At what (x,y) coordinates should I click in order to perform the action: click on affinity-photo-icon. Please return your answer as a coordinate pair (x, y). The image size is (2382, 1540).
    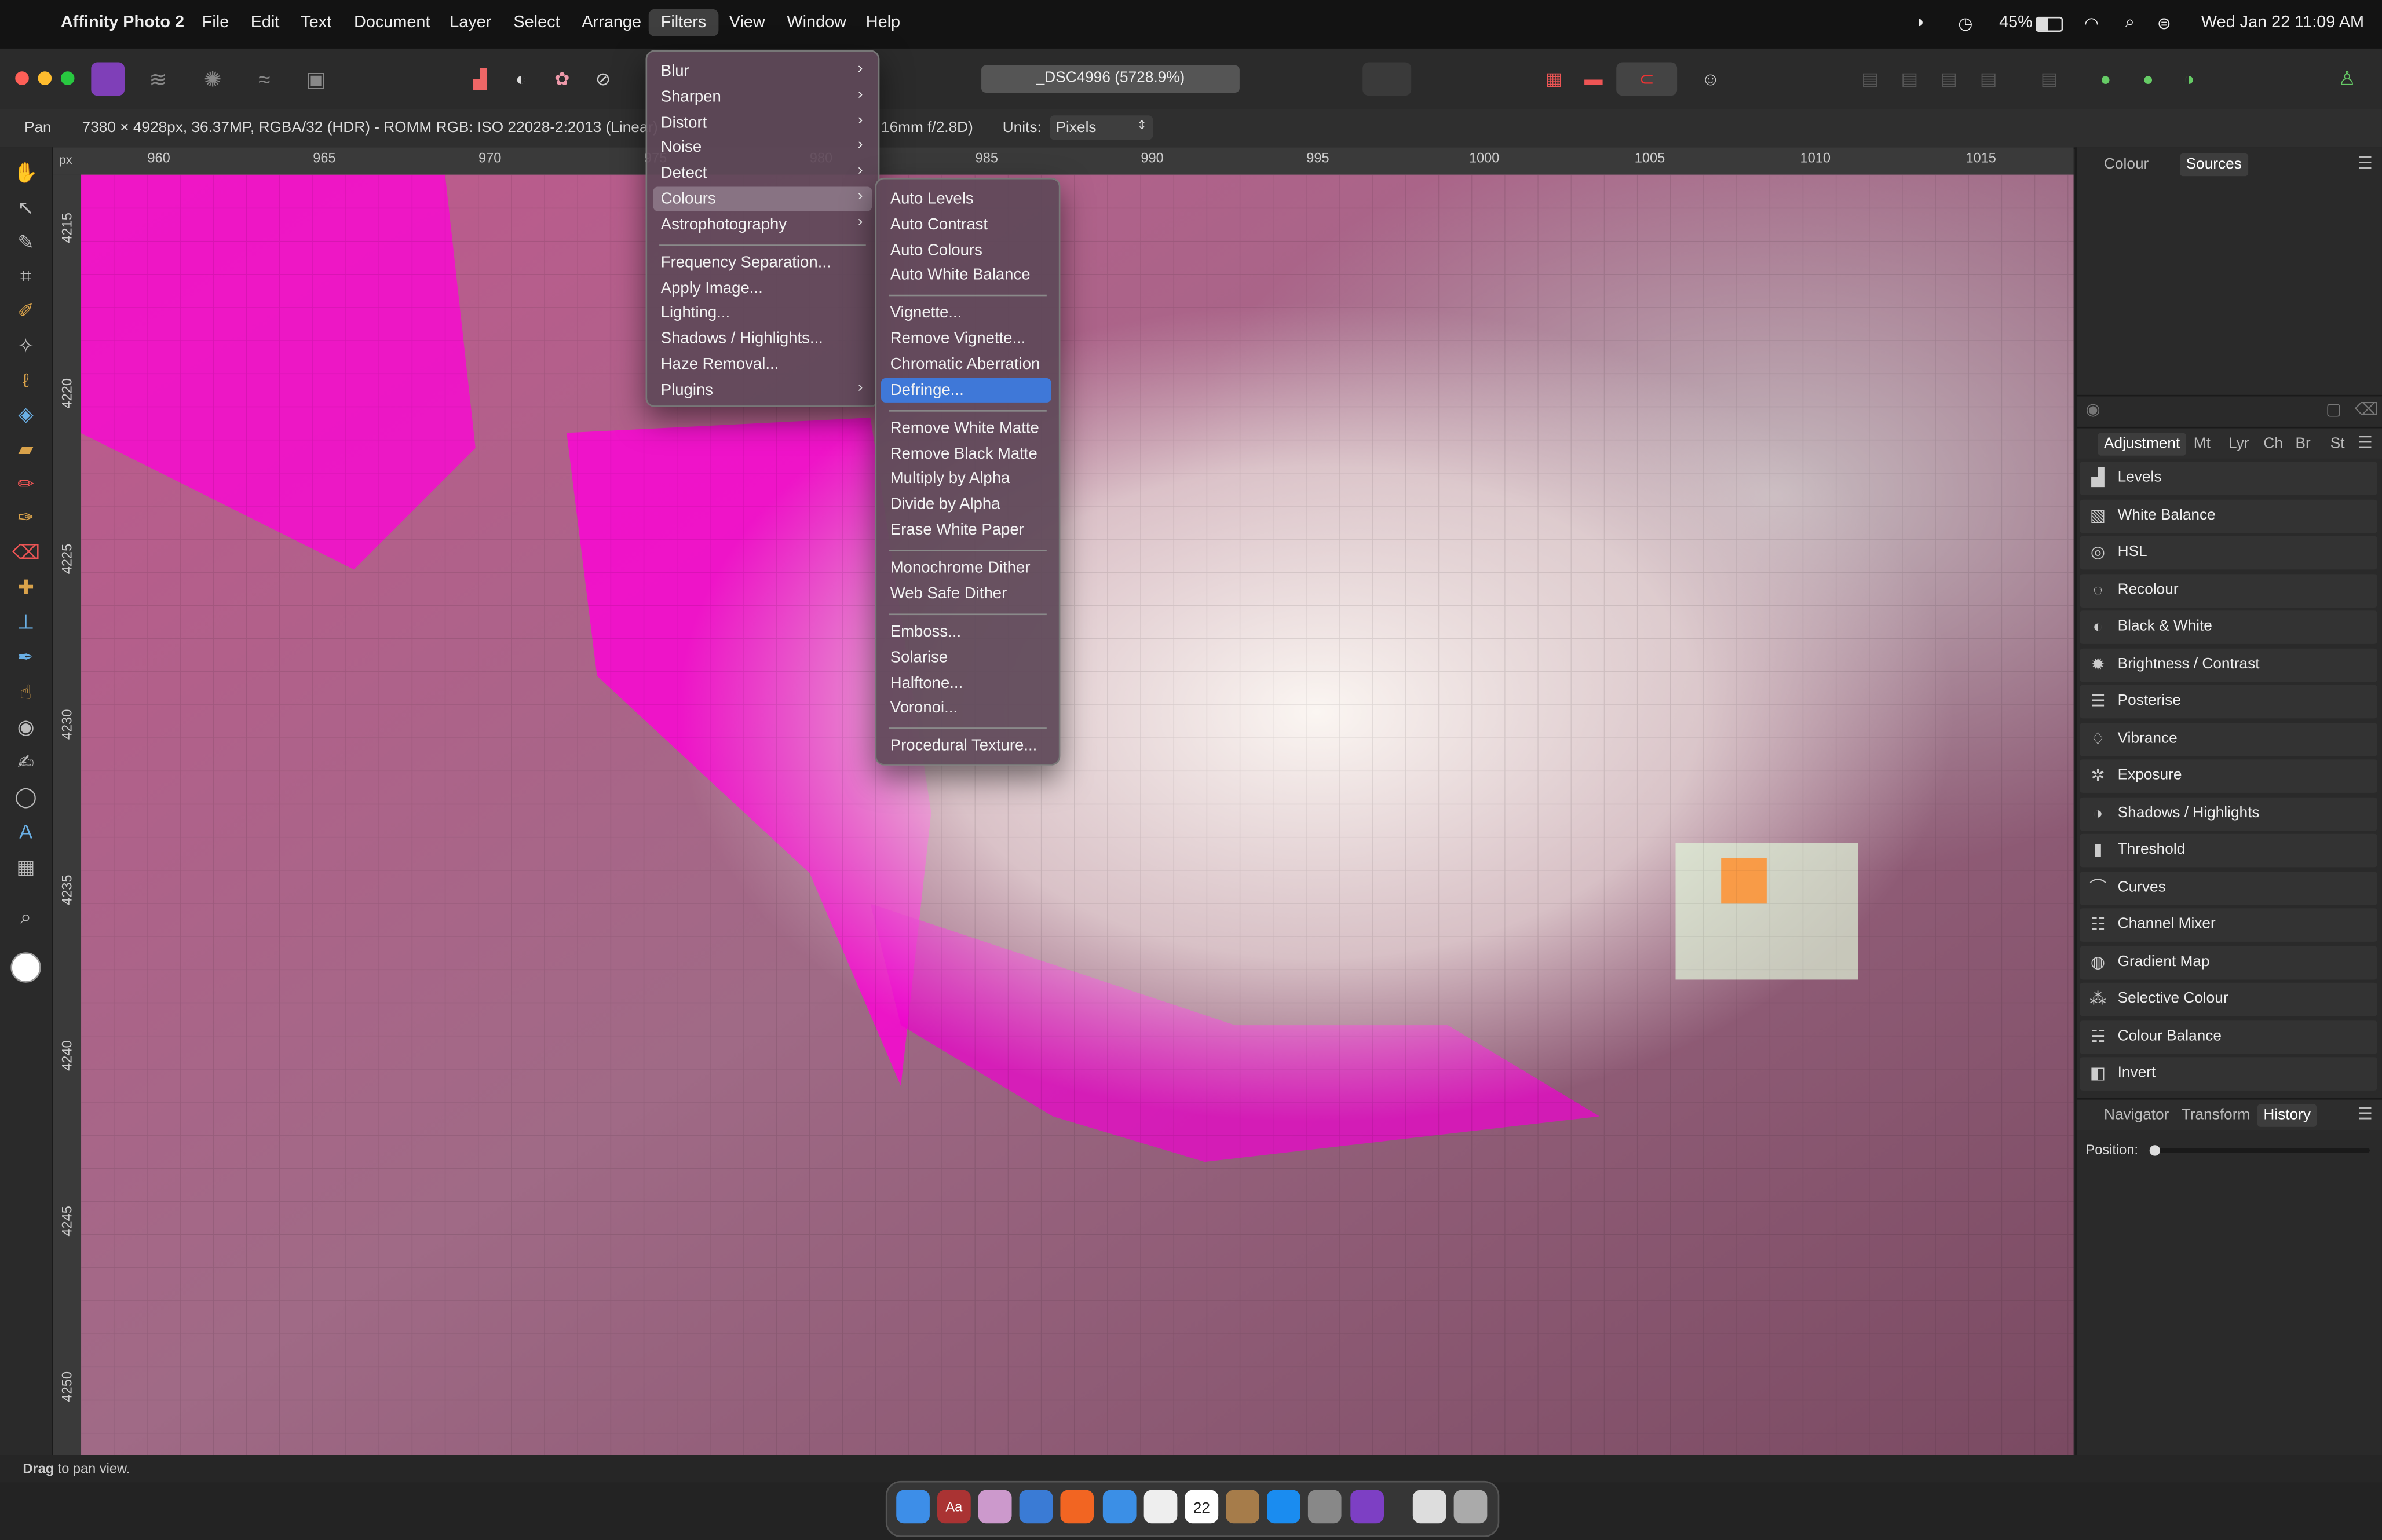
    Looking at the image, I should click on (1367, 1507).